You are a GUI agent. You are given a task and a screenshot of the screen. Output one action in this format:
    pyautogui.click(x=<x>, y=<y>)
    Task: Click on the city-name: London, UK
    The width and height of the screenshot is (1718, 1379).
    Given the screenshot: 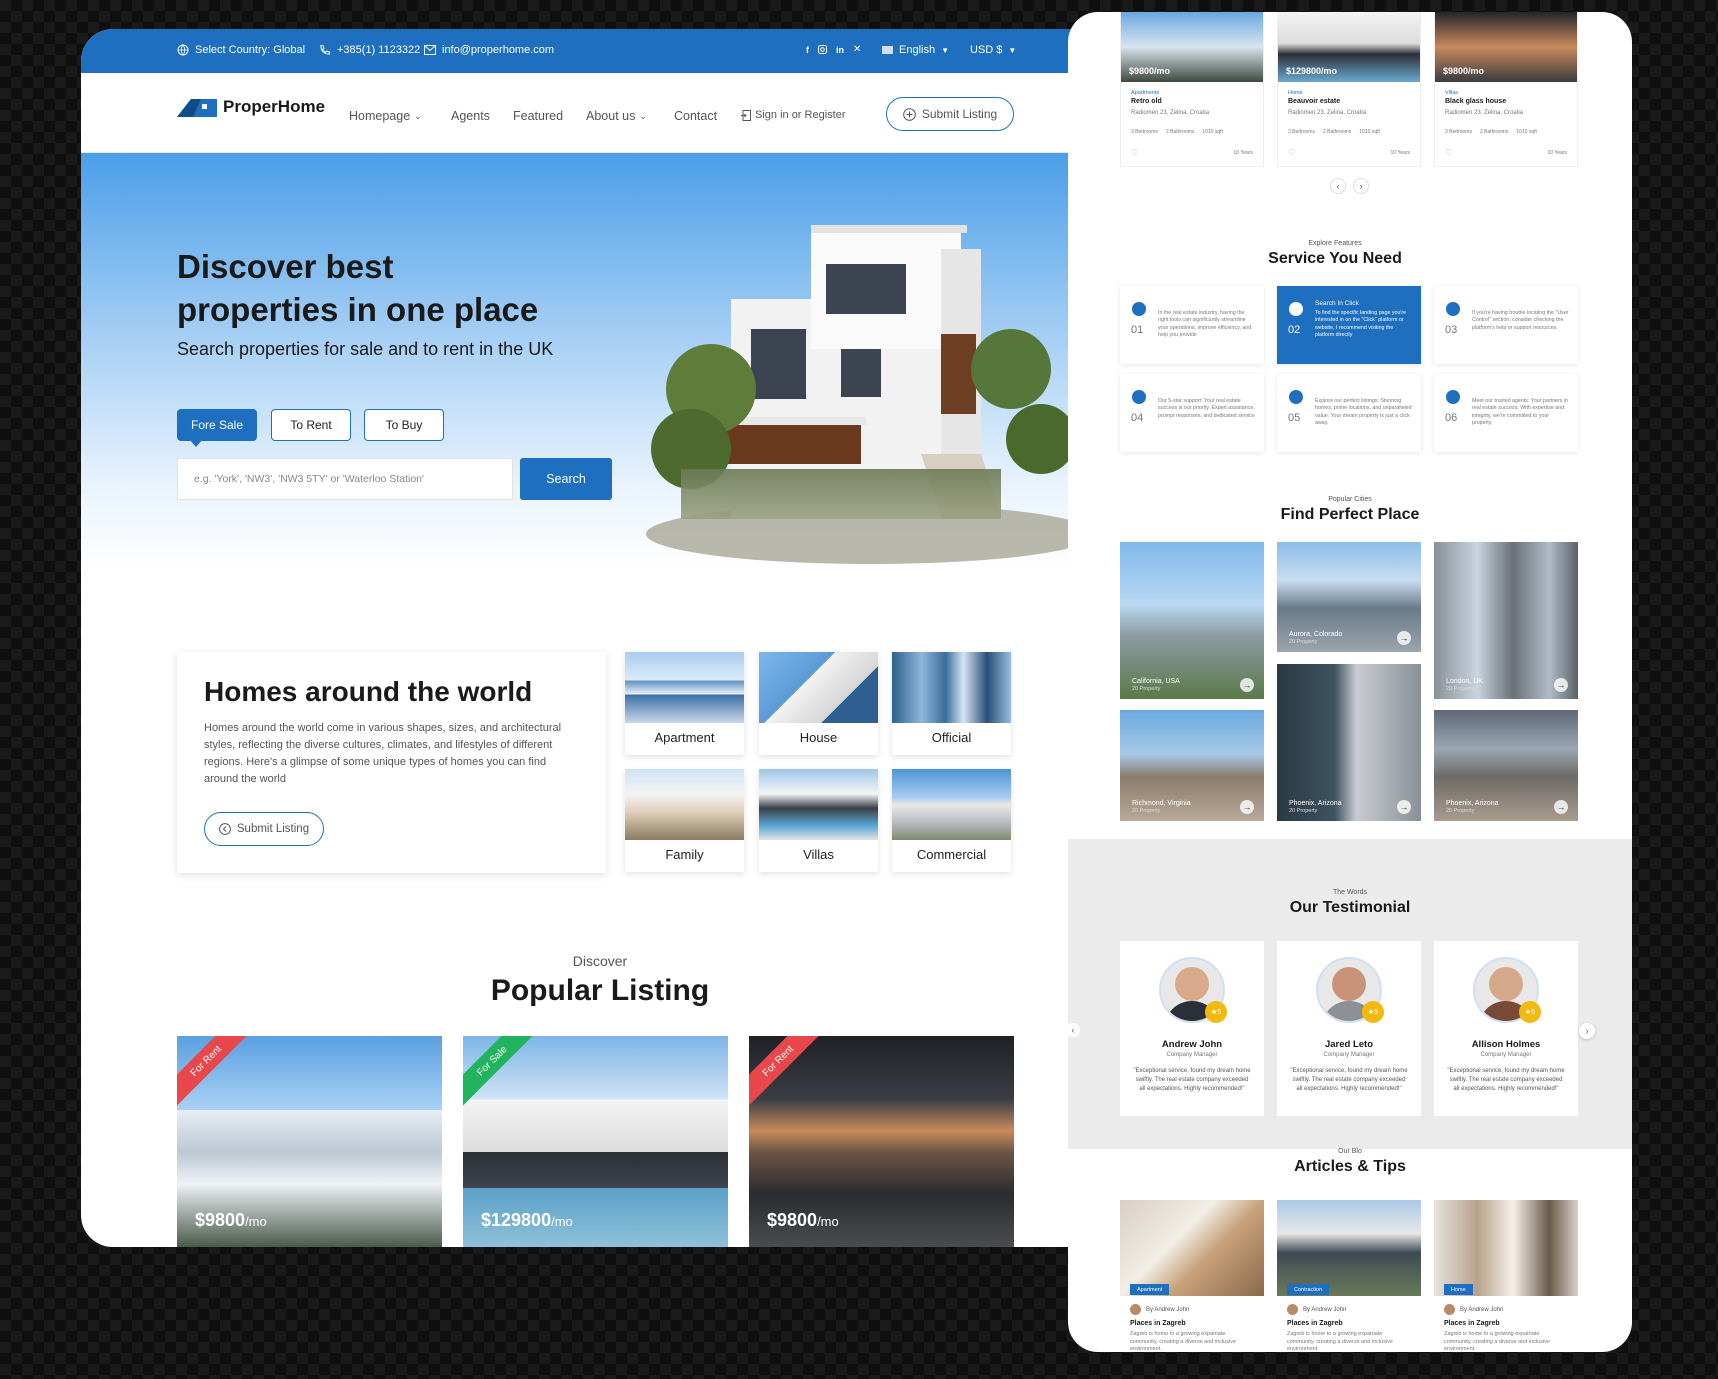 What is the action you would take?
    pyautogui.click(x=1464, y=681)
    